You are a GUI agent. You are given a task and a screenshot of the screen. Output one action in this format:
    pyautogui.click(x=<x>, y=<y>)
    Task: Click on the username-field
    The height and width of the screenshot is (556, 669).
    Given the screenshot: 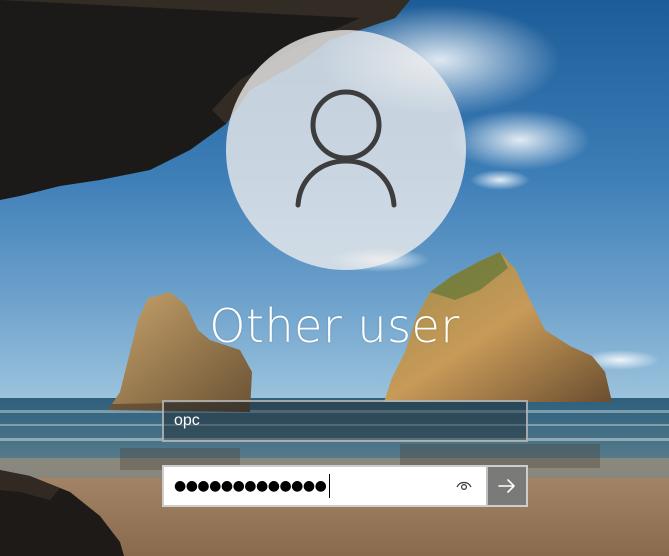 What is the action you would take?
    pyautogui.click(x=345, y=421)
    